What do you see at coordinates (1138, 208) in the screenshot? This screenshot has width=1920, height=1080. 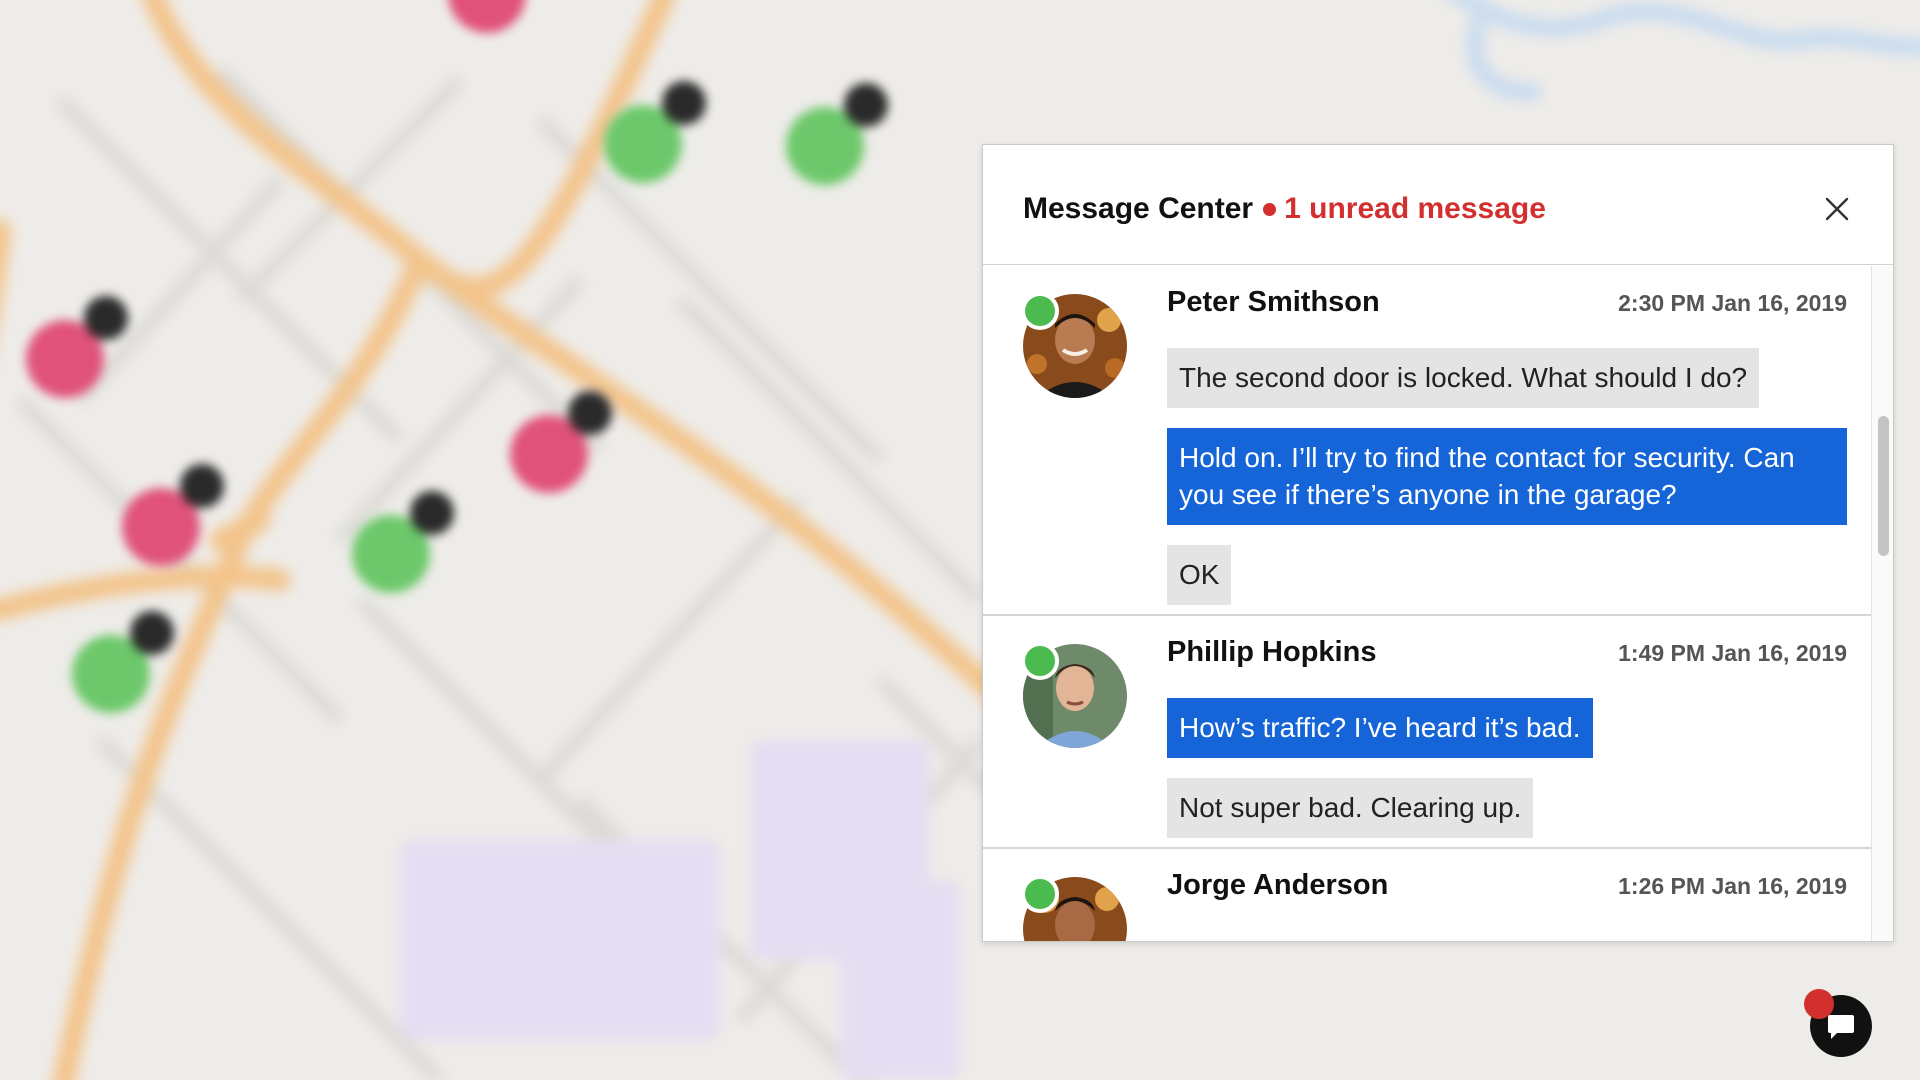 I see `panel-title: Message Center` at bounding box center [1138, 208].